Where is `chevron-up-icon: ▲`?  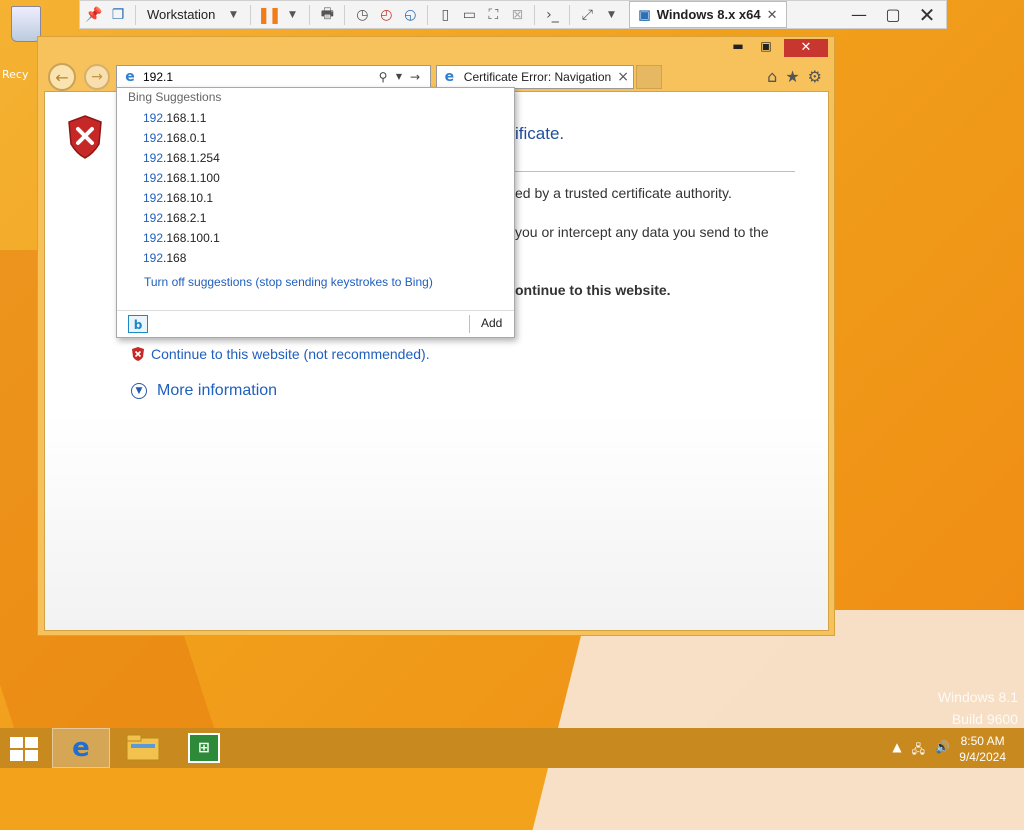
chevron-up-icon: ▲ is located at coordinates (896, 750).